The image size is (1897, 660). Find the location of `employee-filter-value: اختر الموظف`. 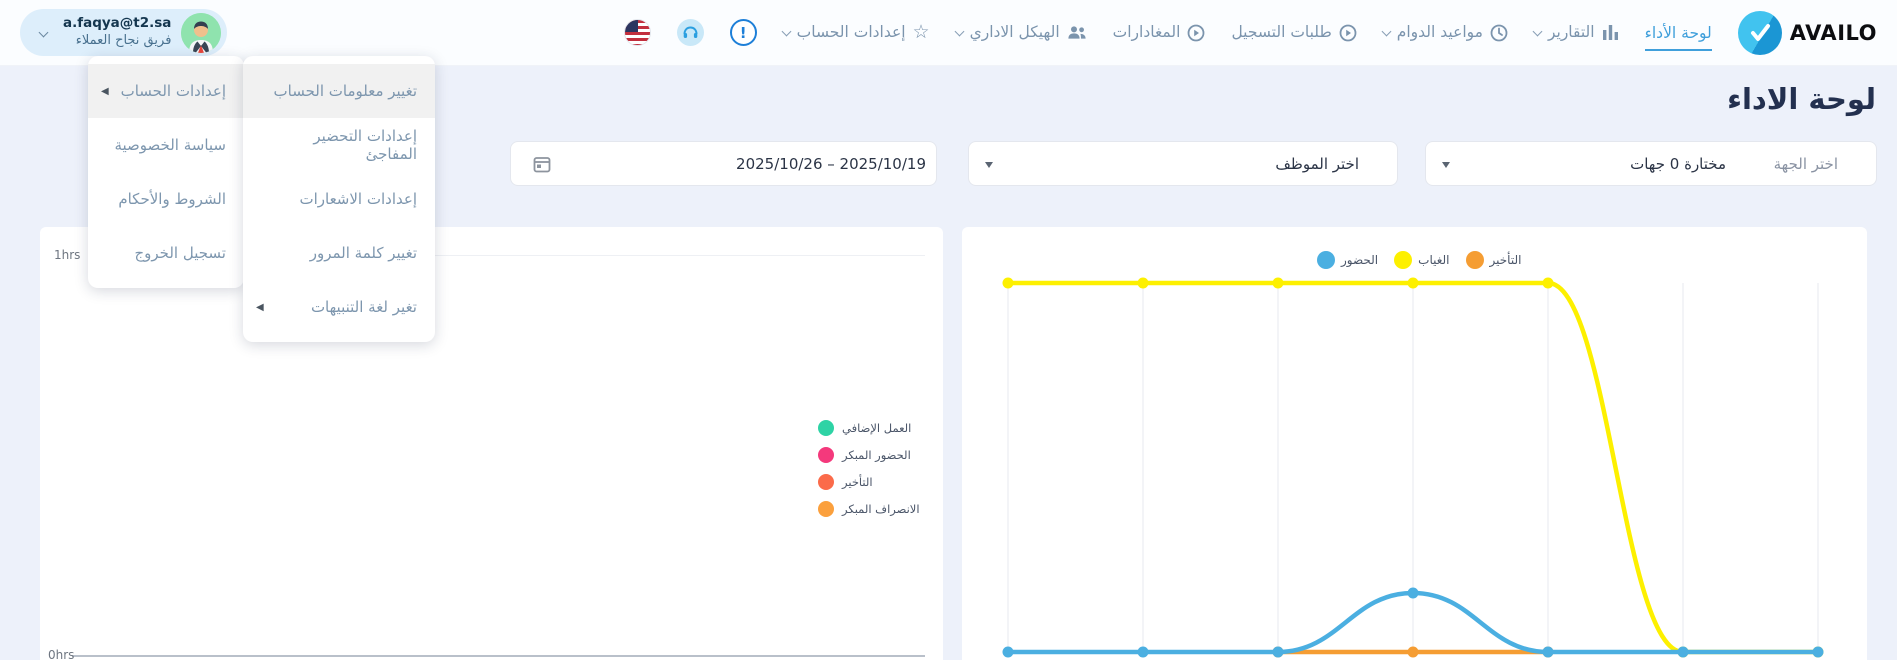

employee-filter-value: اختر الموظف is located at coordinates (1317, 164).